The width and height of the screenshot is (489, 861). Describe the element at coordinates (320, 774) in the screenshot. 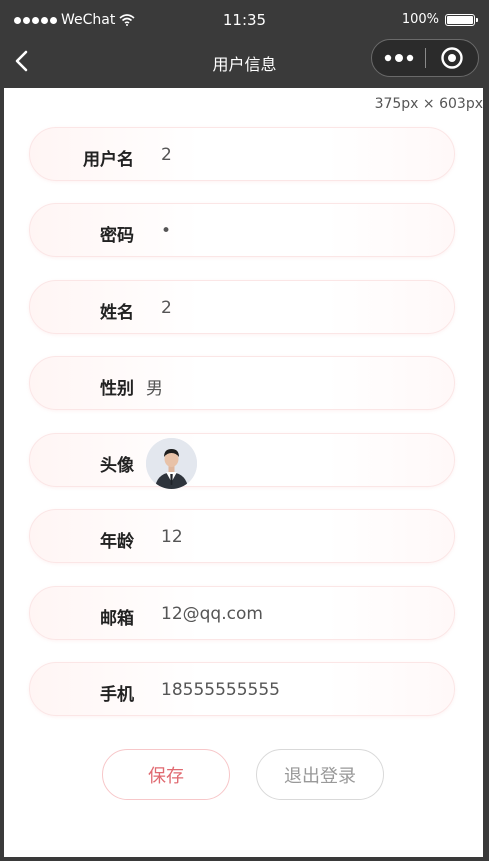

I see `logout-button: 退出登录` at that location.